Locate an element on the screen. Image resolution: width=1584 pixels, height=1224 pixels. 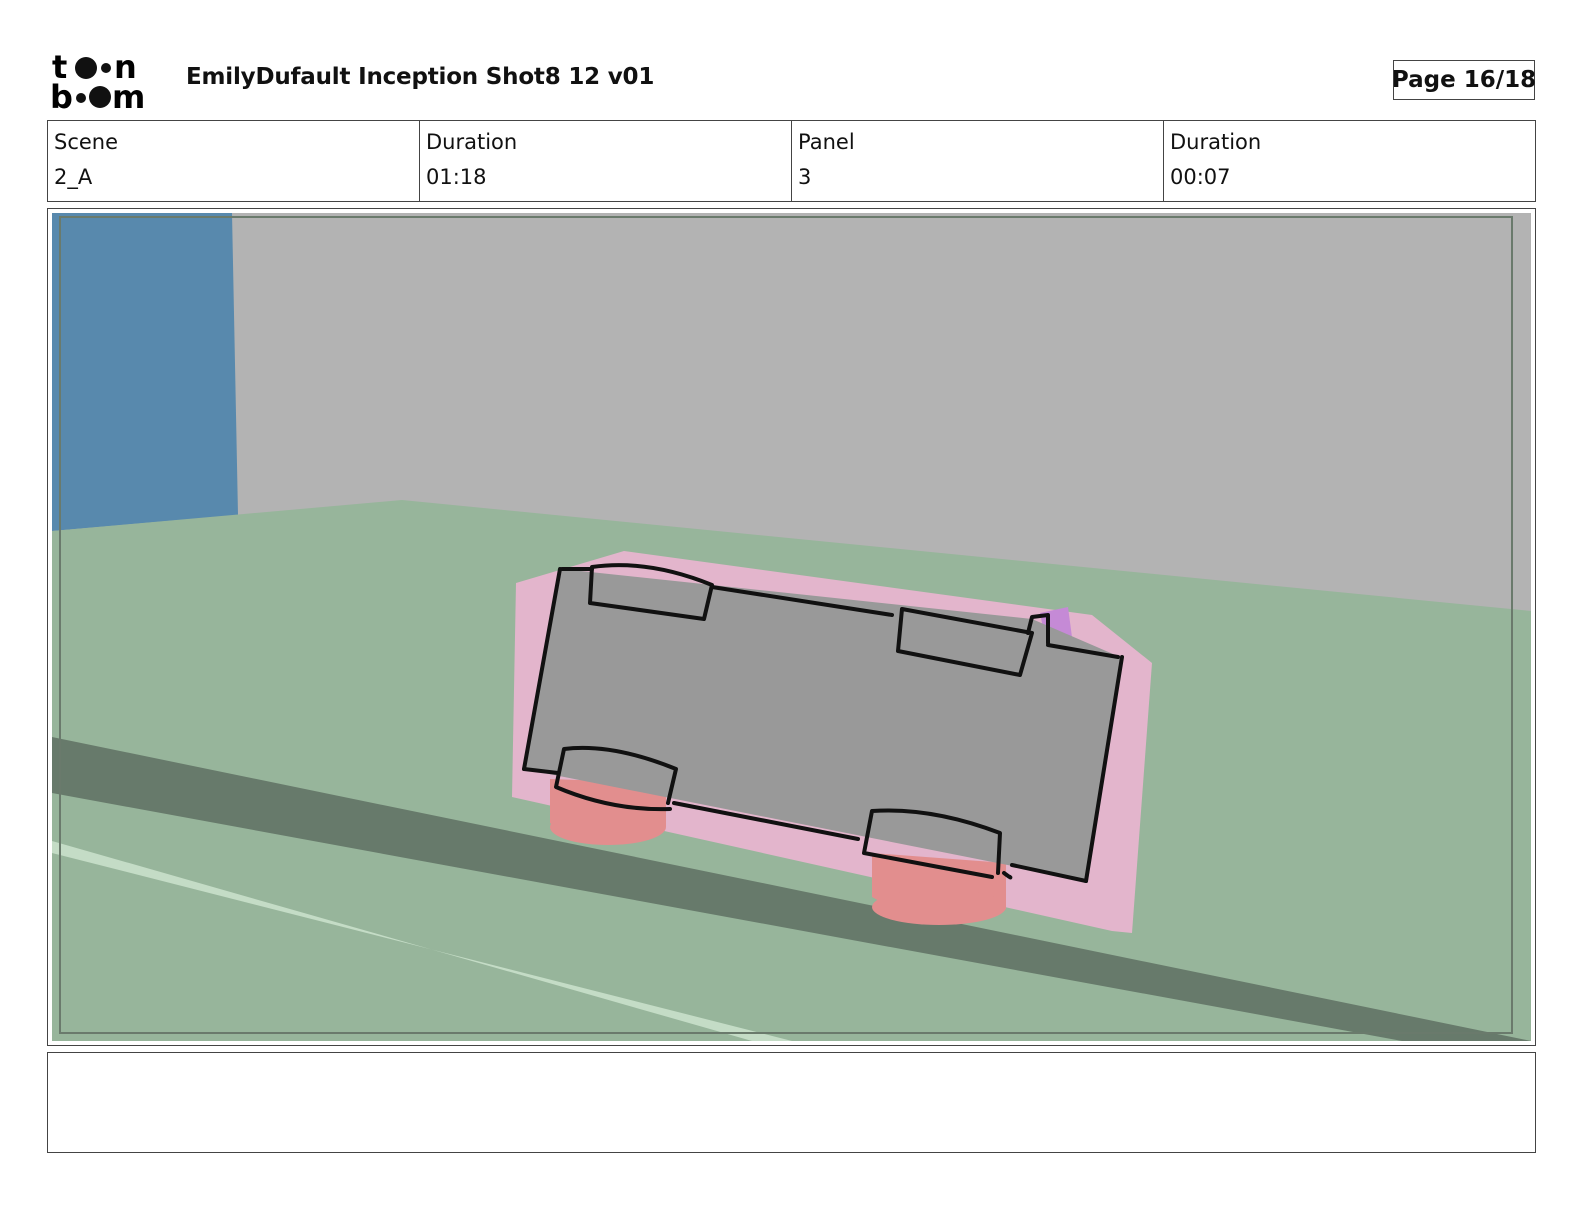
page-indicator: Page 16/18 is located at coordinates (1464, 80).